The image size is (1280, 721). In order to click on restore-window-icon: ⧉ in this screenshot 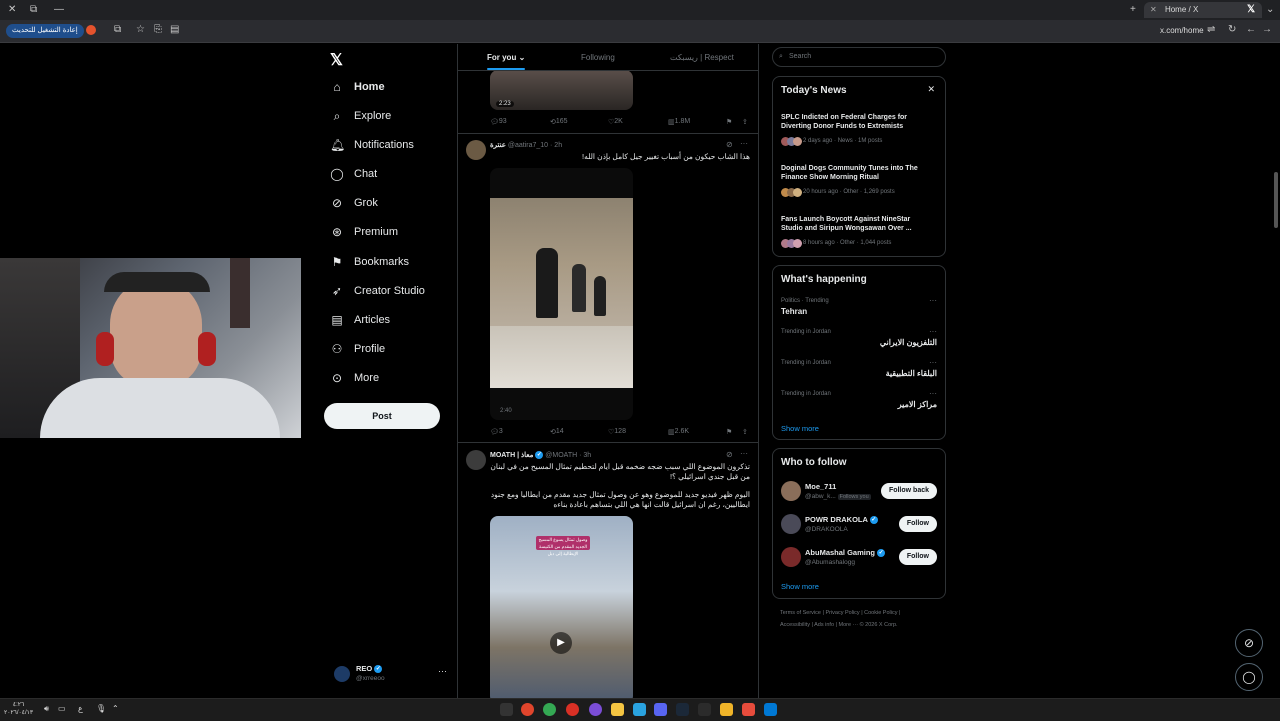, I will do `click(33, 10)`.